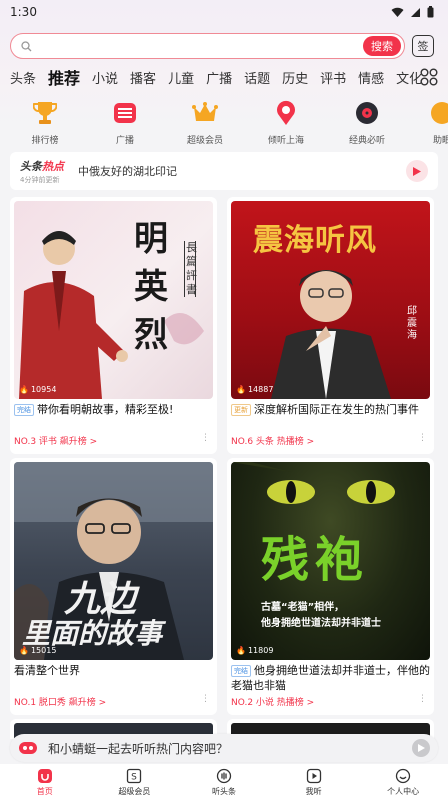 This screenshot has width=448, height=800. I want to click on battery-icon, so click(430, 12).